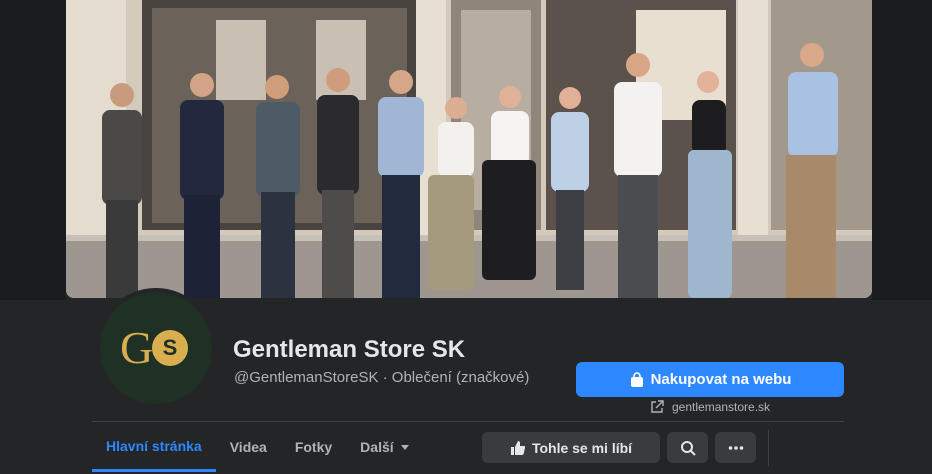  I want to click on shopping-bag-icon, so click(636, 379).